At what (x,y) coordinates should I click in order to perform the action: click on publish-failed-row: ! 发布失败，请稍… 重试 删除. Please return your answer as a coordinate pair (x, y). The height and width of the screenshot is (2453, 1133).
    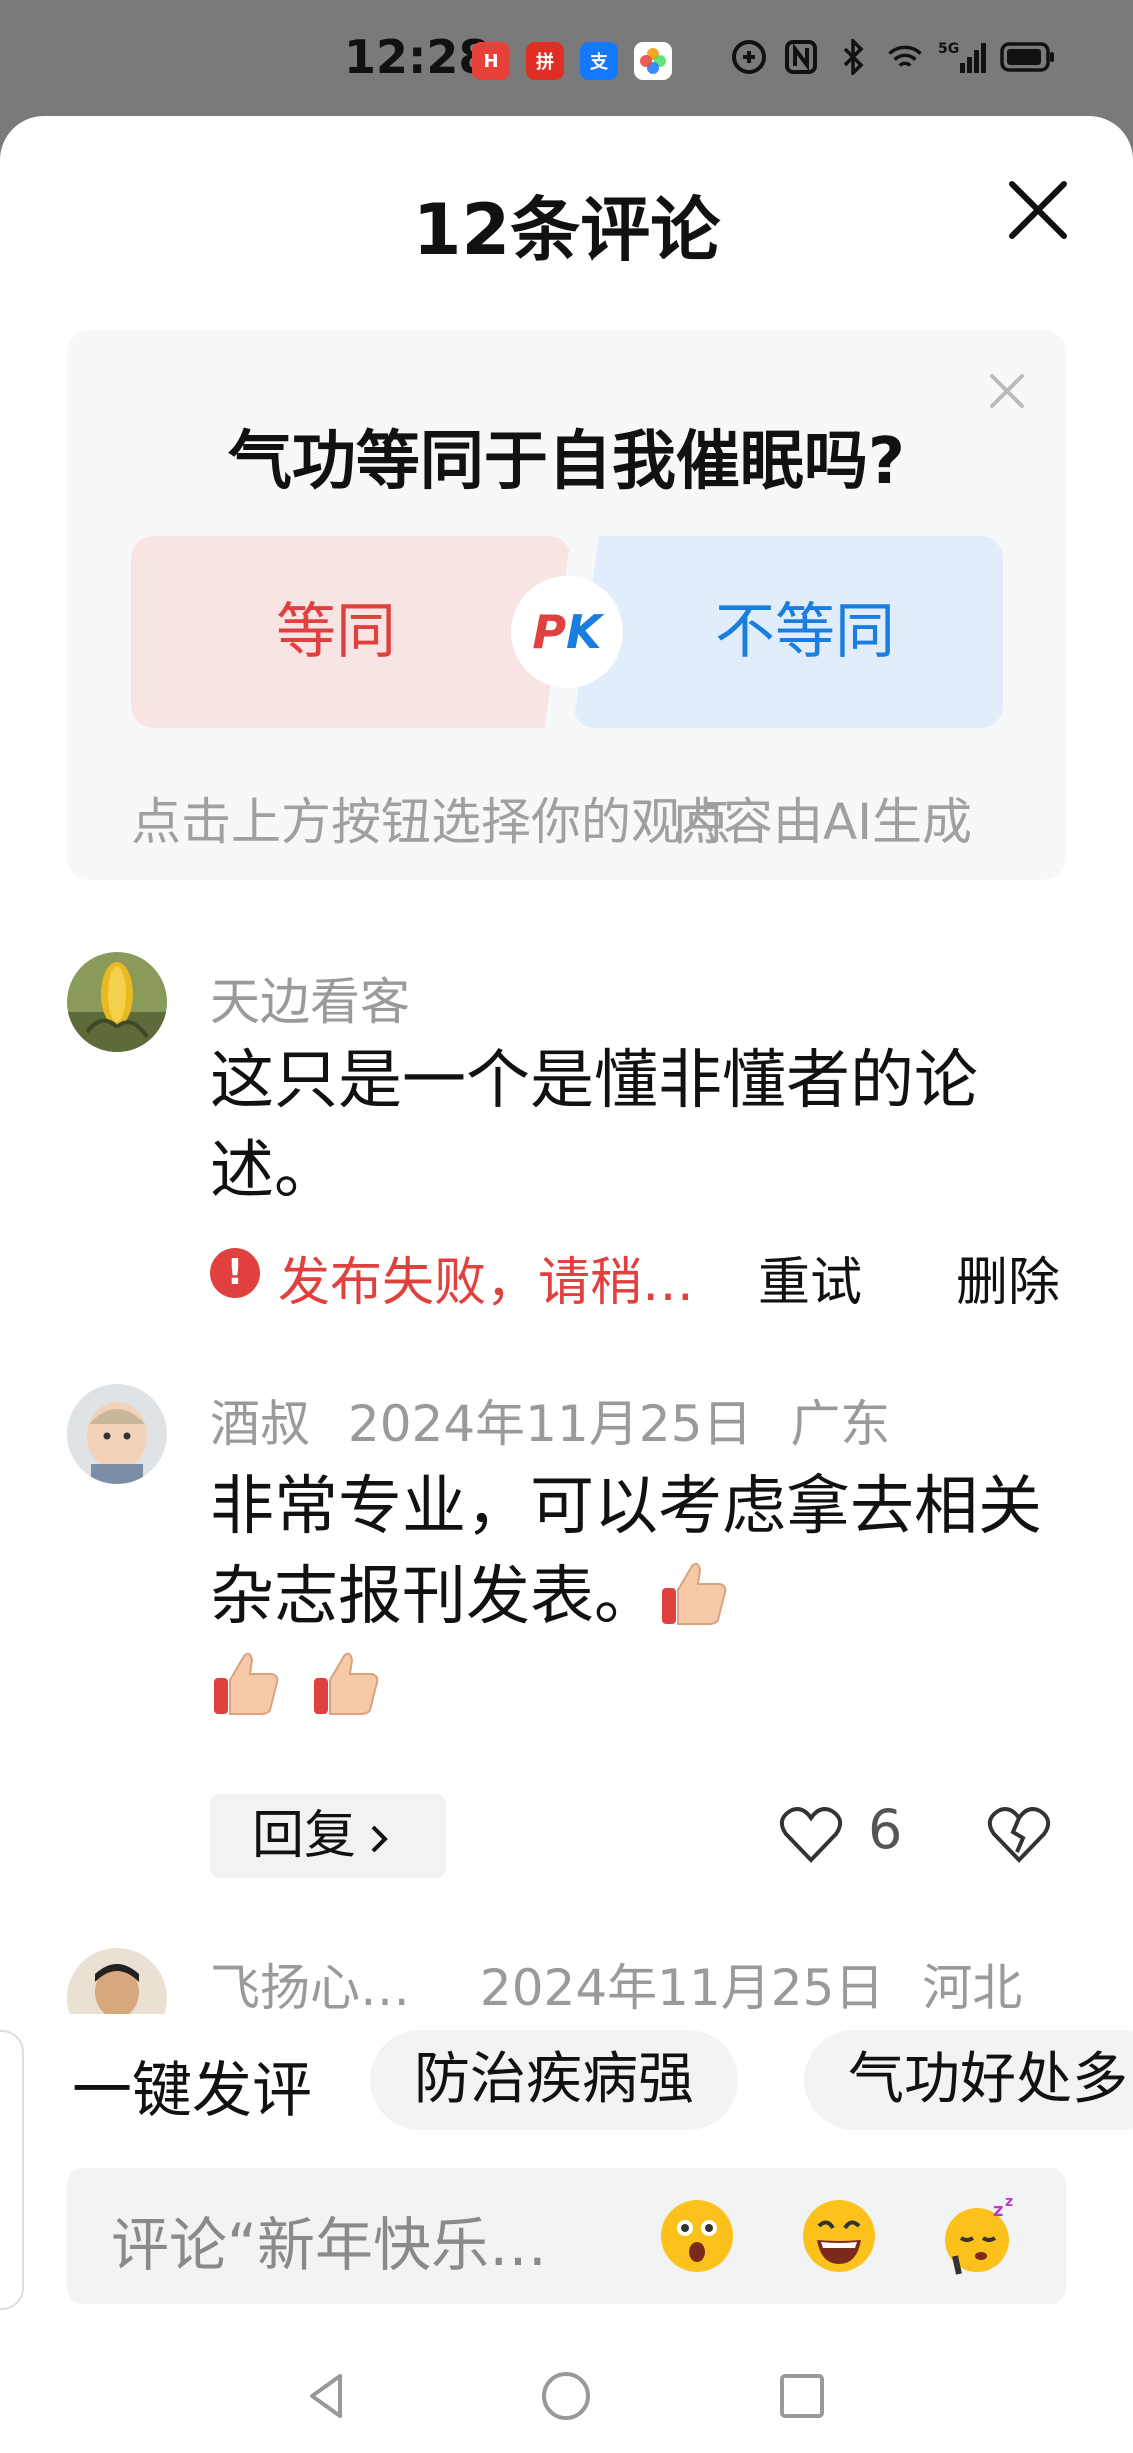
    Looking at the image, I should click on (640, 1276).